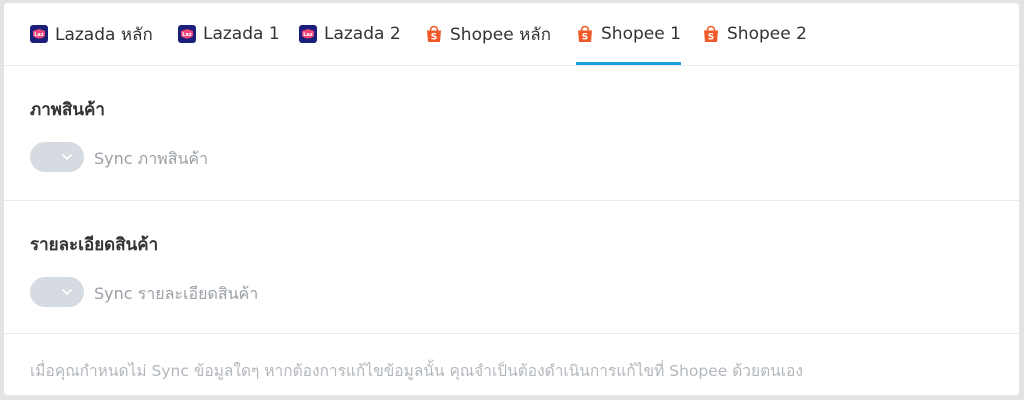  What do you see at coordinates (176, 293) in the screenshot?
I see `toggle-label: Sync รายละเอียดสินค้า` at bounding box center [176, 293].